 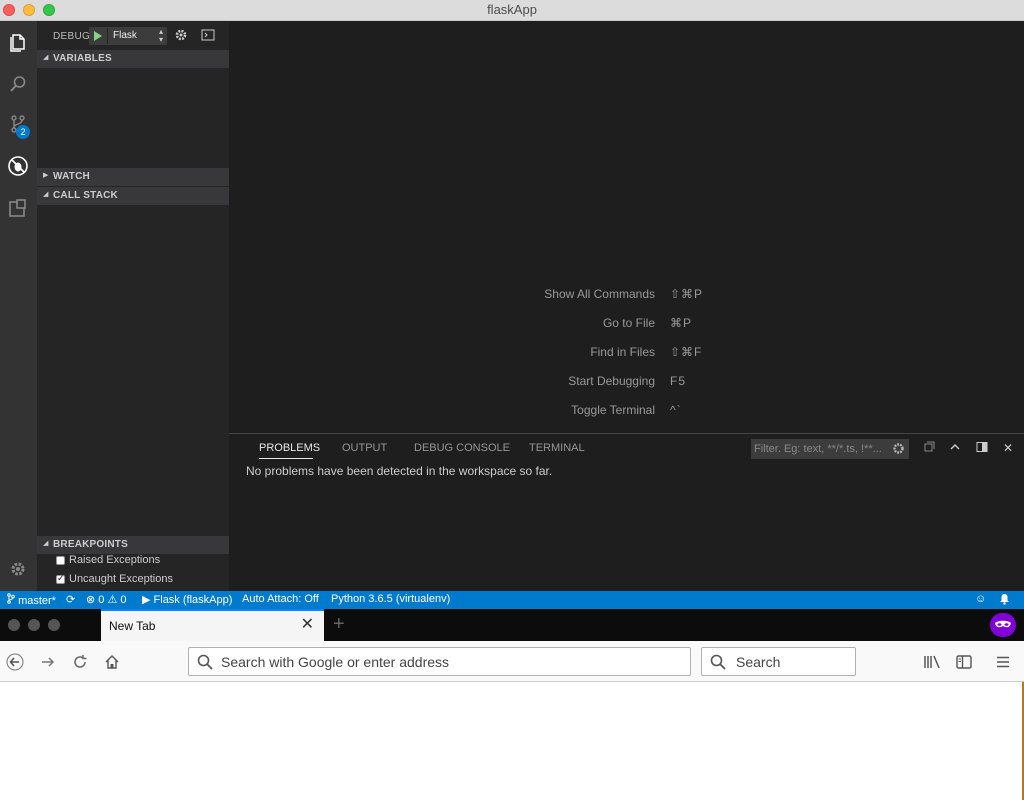 What do you see at coordinates (101, 600) in the screenshot?
I see `error-count: 0` at bounding box center [101, 600].